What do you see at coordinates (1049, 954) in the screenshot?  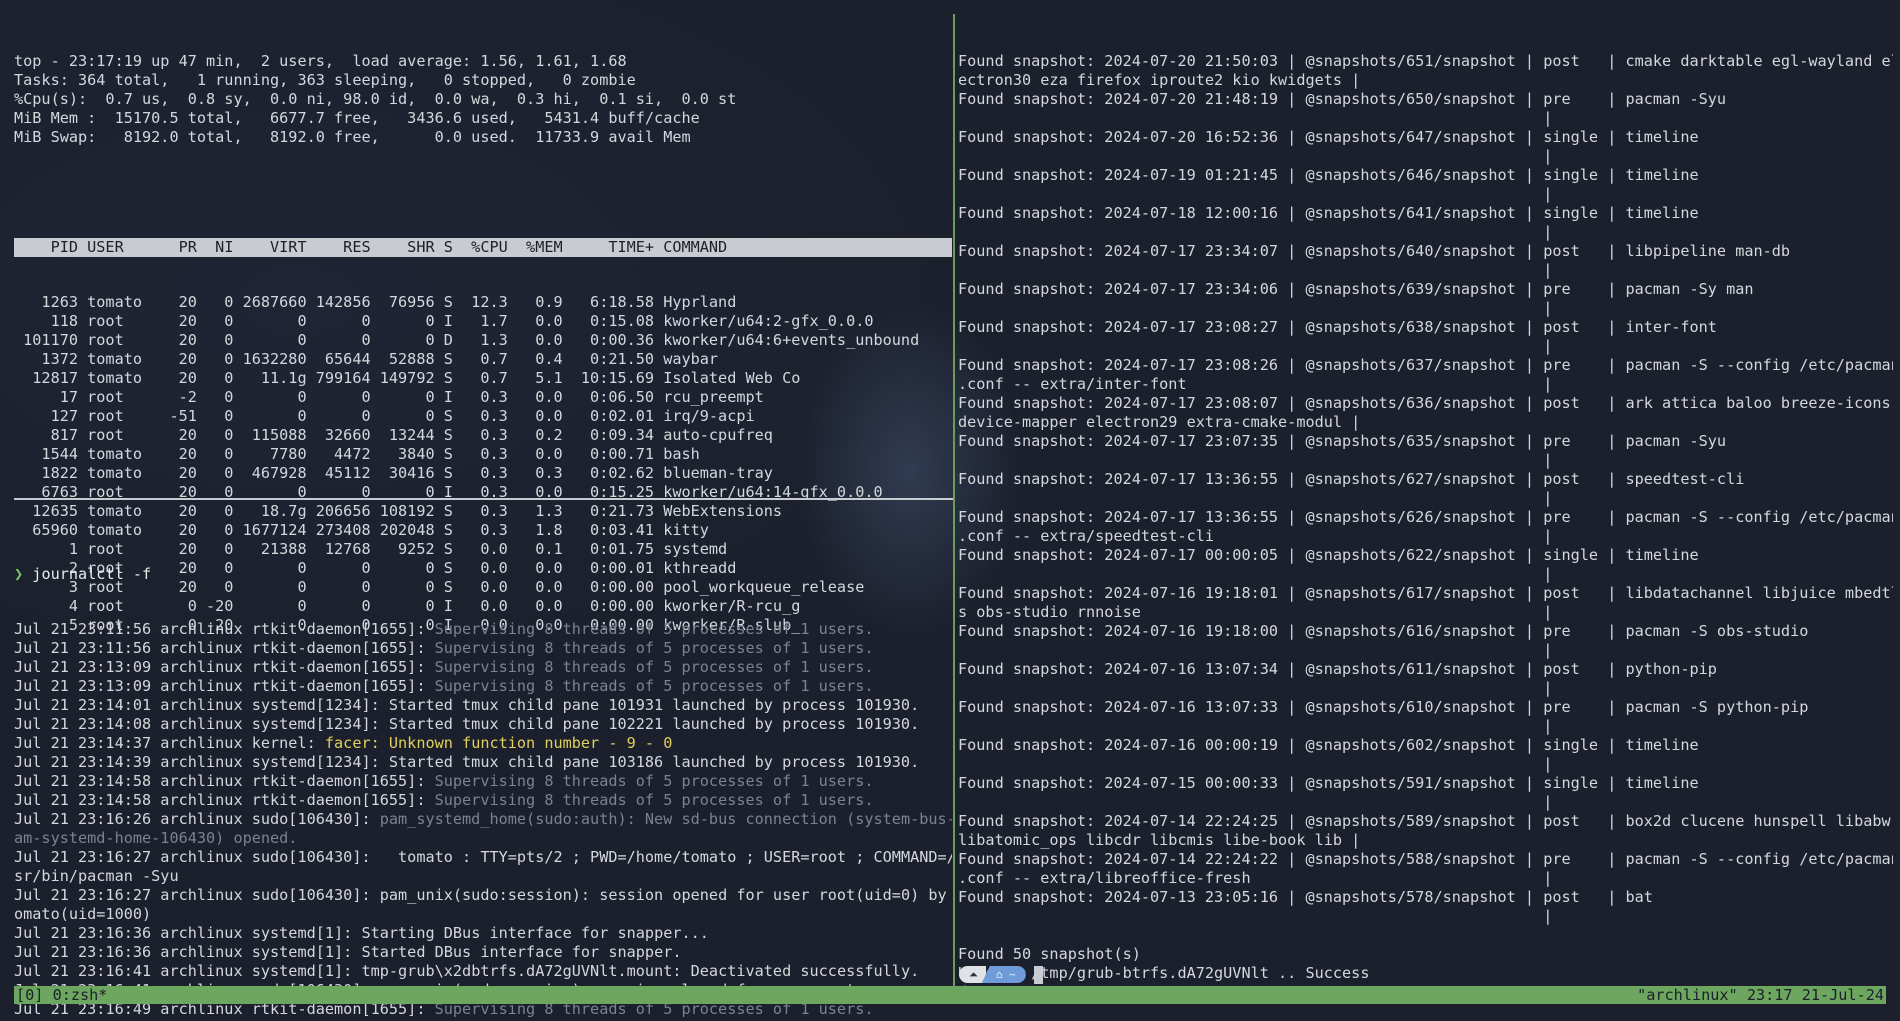 I see `snapshot-line: Found 50 snapshot(s)` at bounding box center [1049, 954].